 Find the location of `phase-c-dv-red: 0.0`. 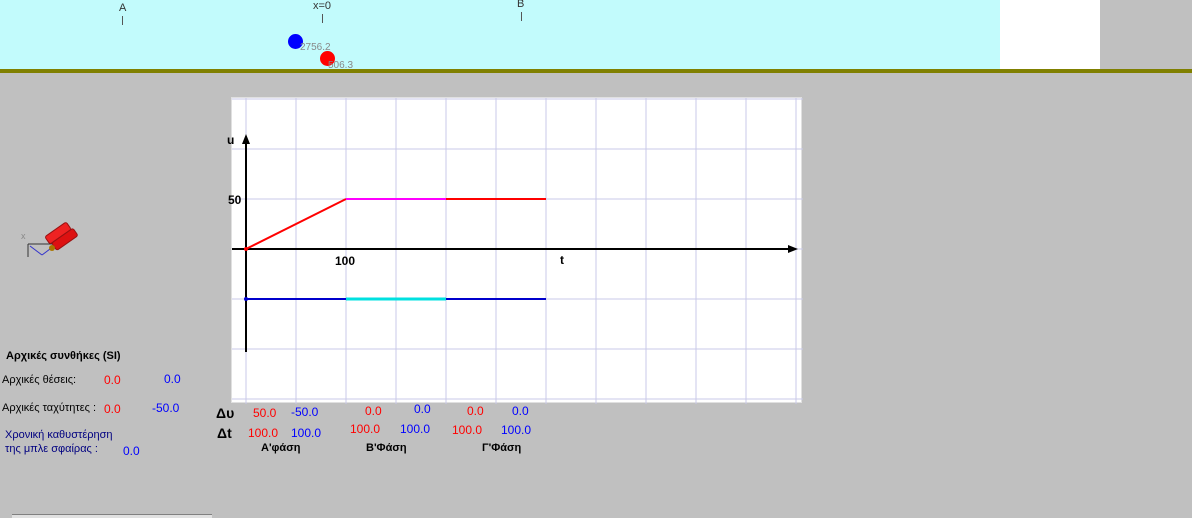

phase-c-dv-red: 0.0 is located at coordinates (475, 411).